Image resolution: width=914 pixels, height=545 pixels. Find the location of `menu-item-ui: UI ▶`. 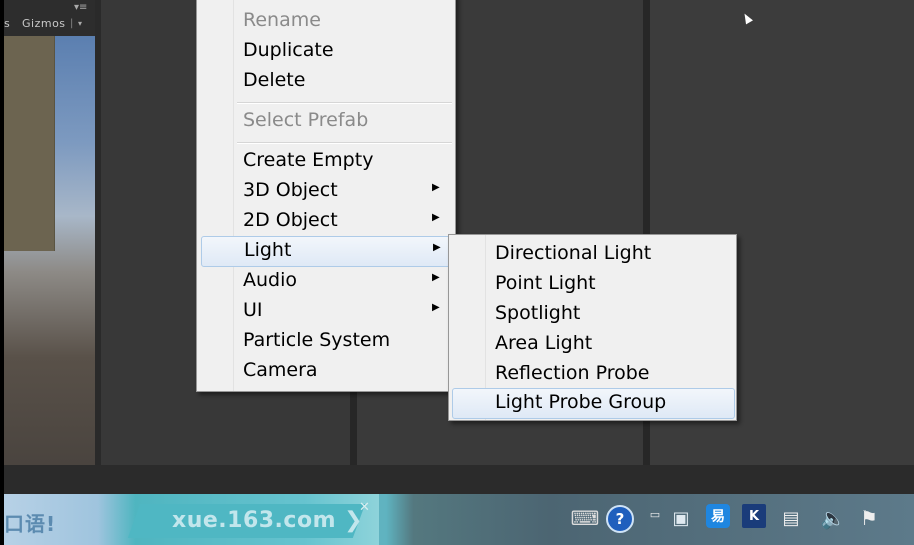

menu-item-ui: UI ▶ is located at coordinates (326, 310).